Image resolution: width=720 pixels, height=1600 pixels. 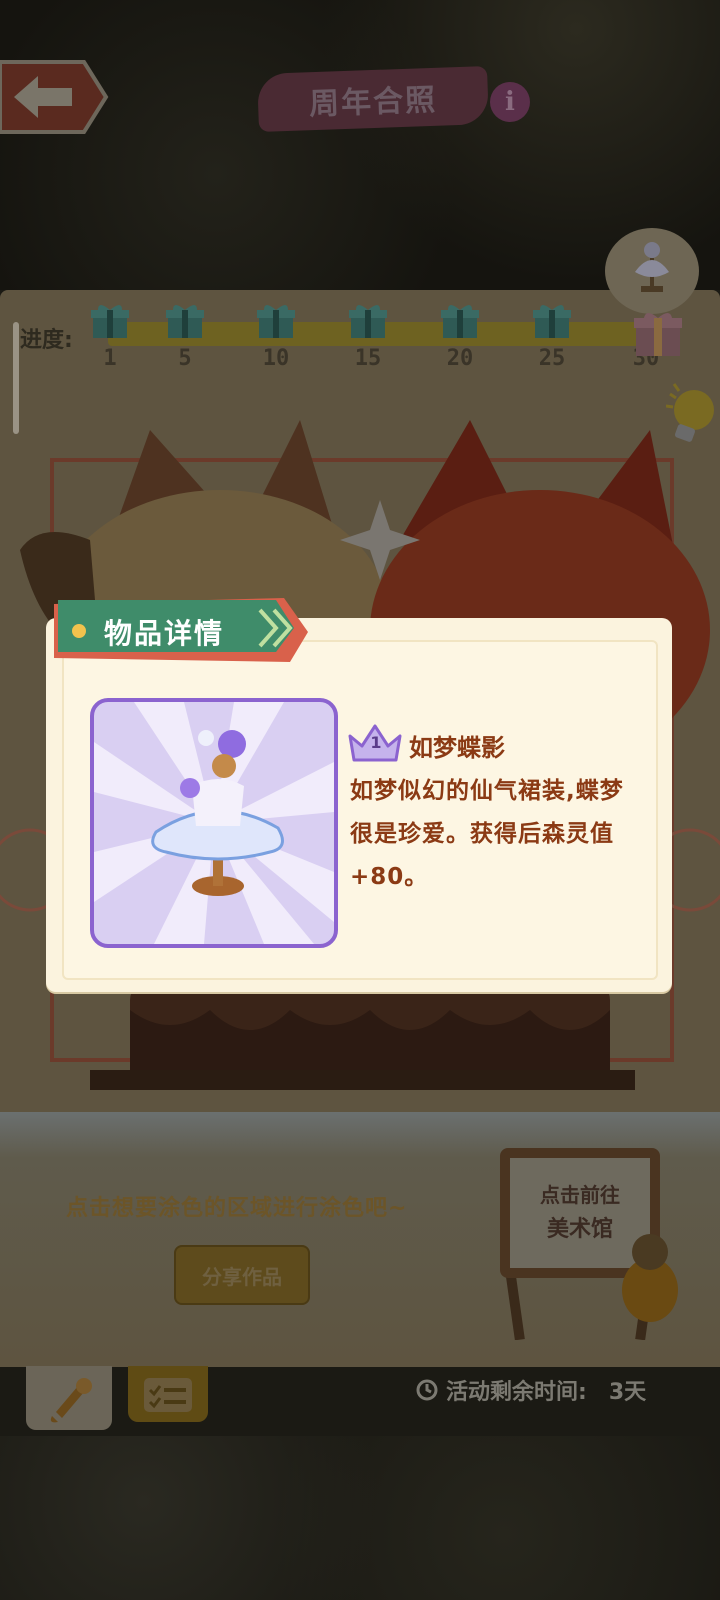 I want to click on flower-crown, so click(x=232, y=744).